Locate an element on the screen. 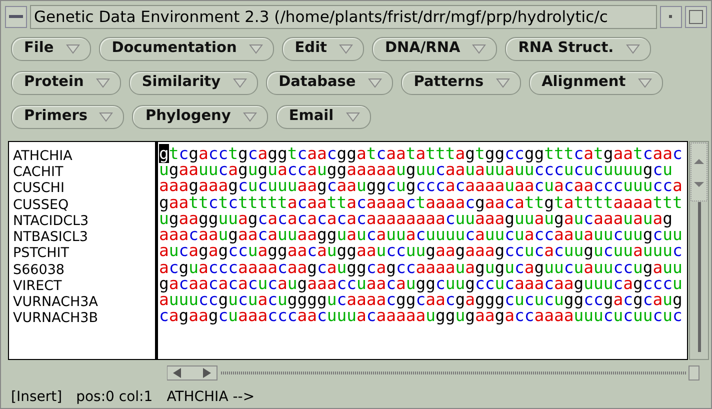 Image resolution: width=712 pixels, height=409 pixels. sequence-name: NTACIDCL3 is located at coordinates (82, 221).